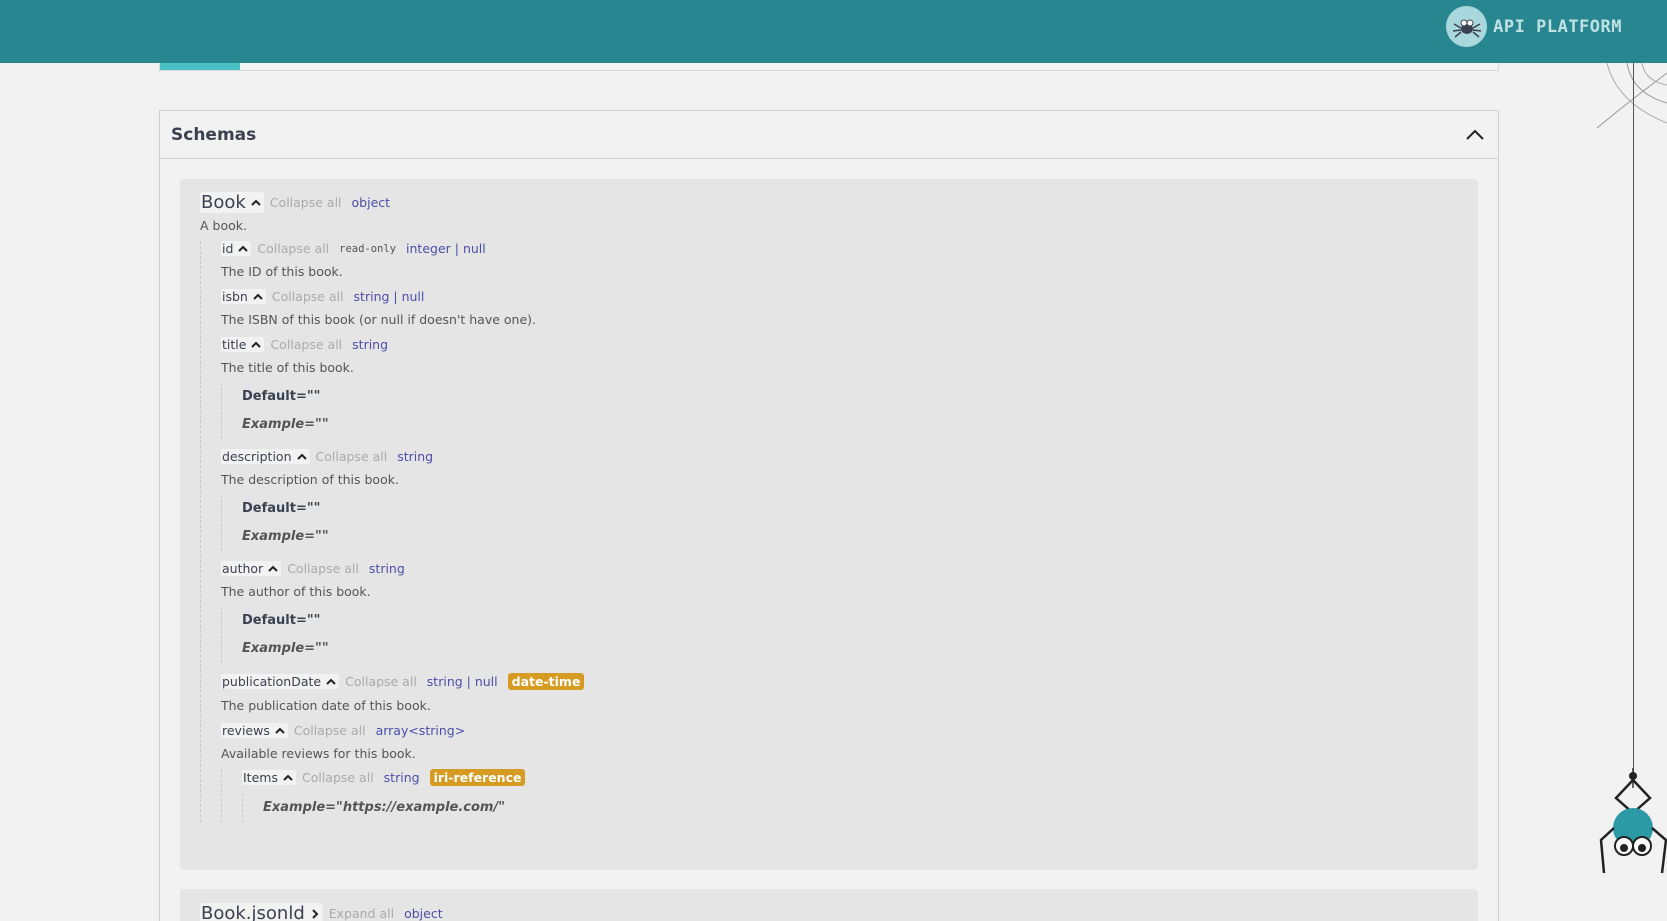 The width and height of the screenshot is (1667, 921). I want to click on property-name: title, so click(234, 344).